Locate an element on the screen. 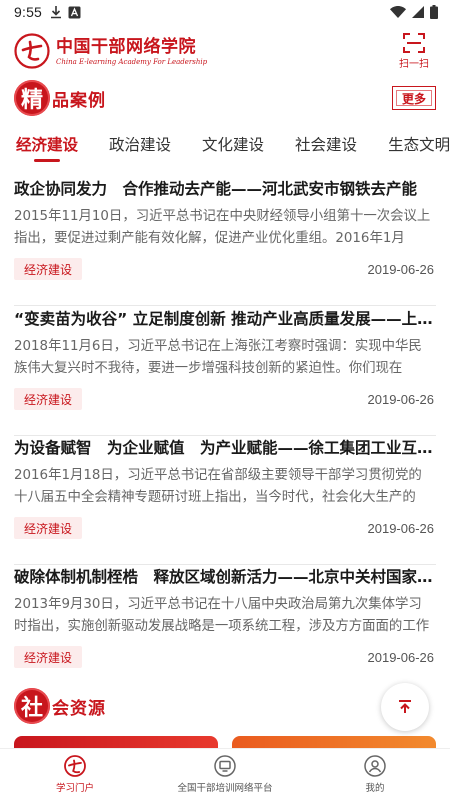  featured-title: 品案例 is located at coordinates (79, 100).